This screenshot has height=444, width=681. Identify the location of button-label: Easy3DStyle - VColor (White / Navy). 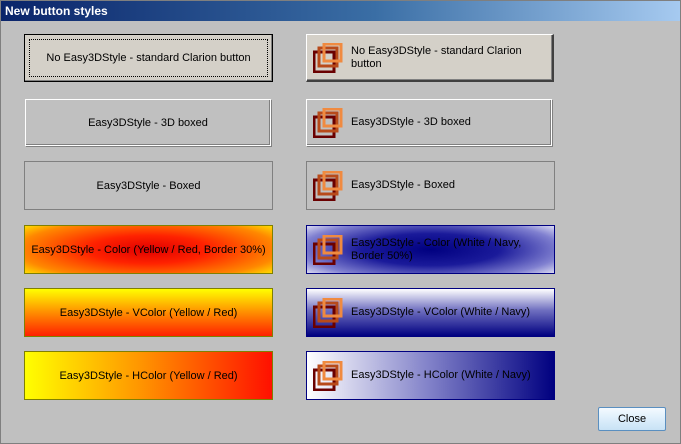
(441, 312).